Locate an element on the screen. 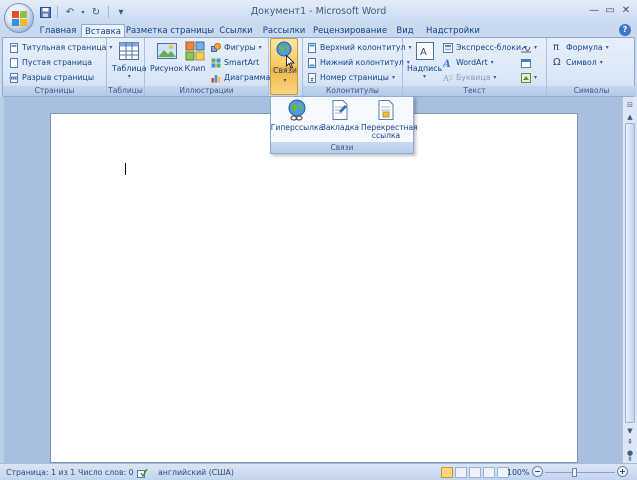  tab-mailings: Рассылки is located at coordinates (284, 30).